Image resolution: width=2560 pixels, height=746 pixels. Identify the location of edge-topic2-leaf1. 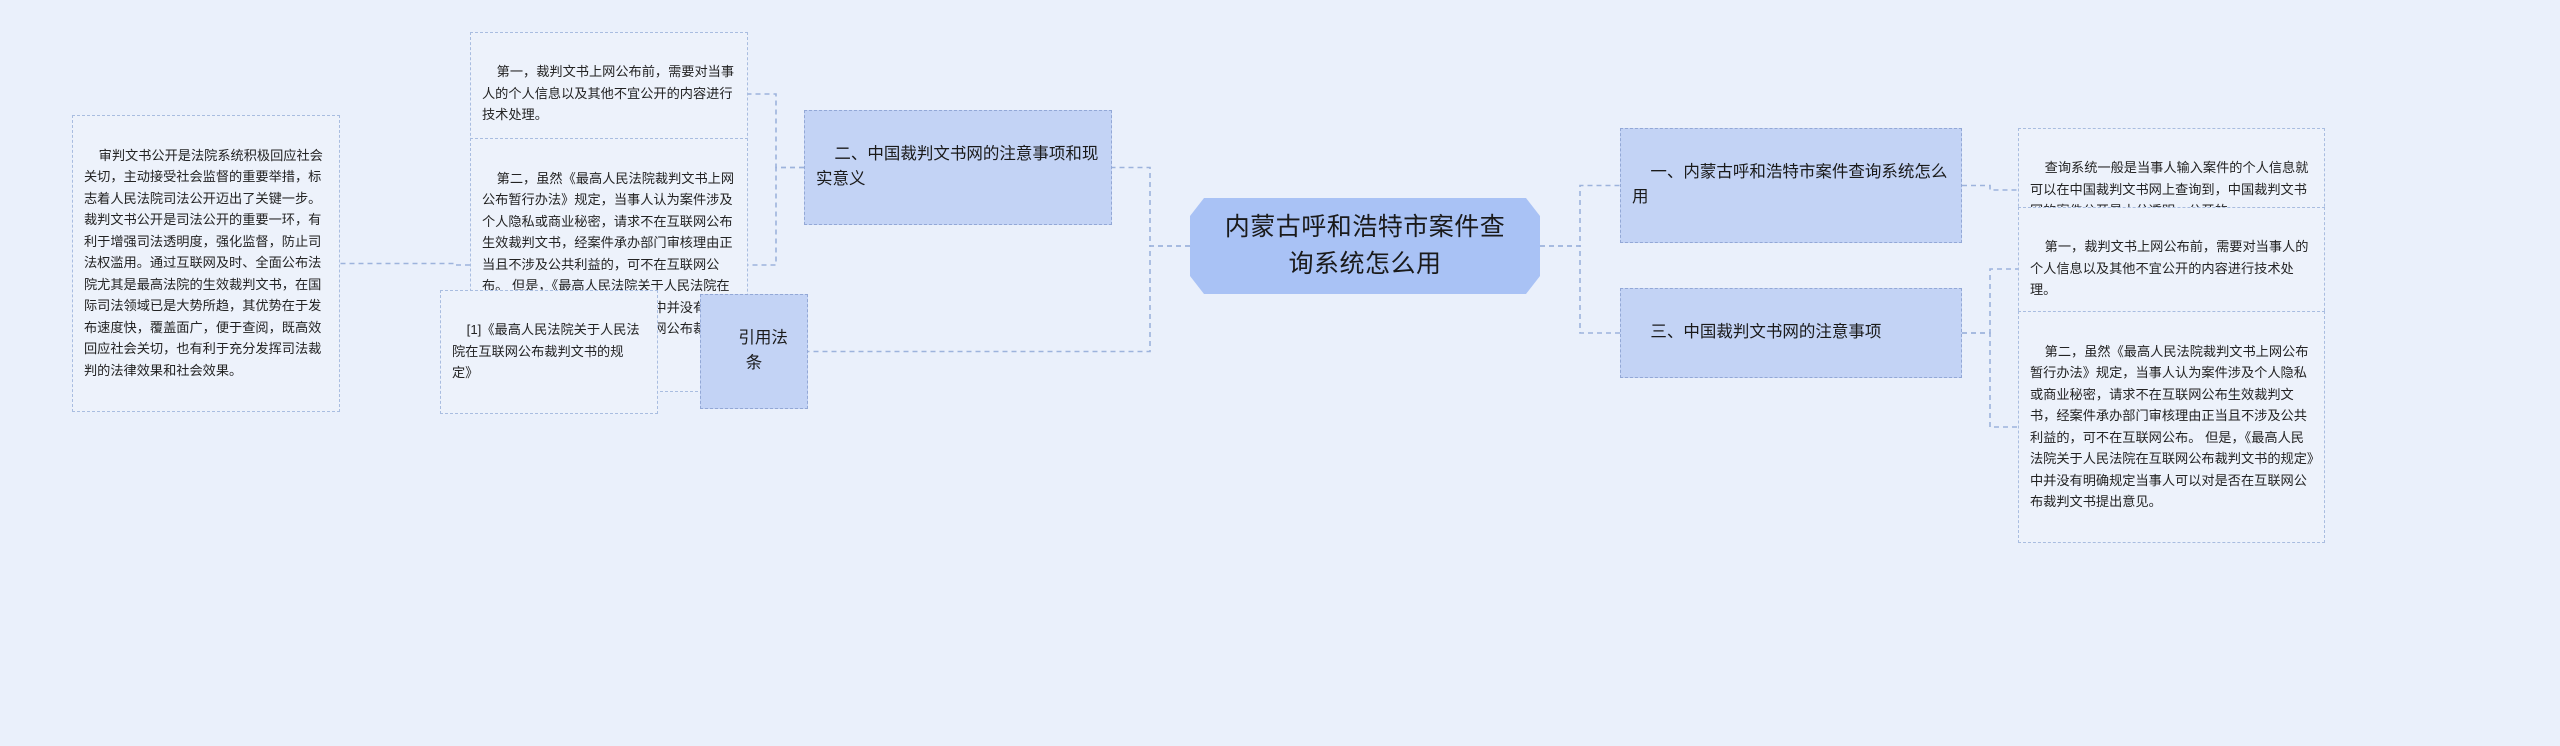
(776, 131).